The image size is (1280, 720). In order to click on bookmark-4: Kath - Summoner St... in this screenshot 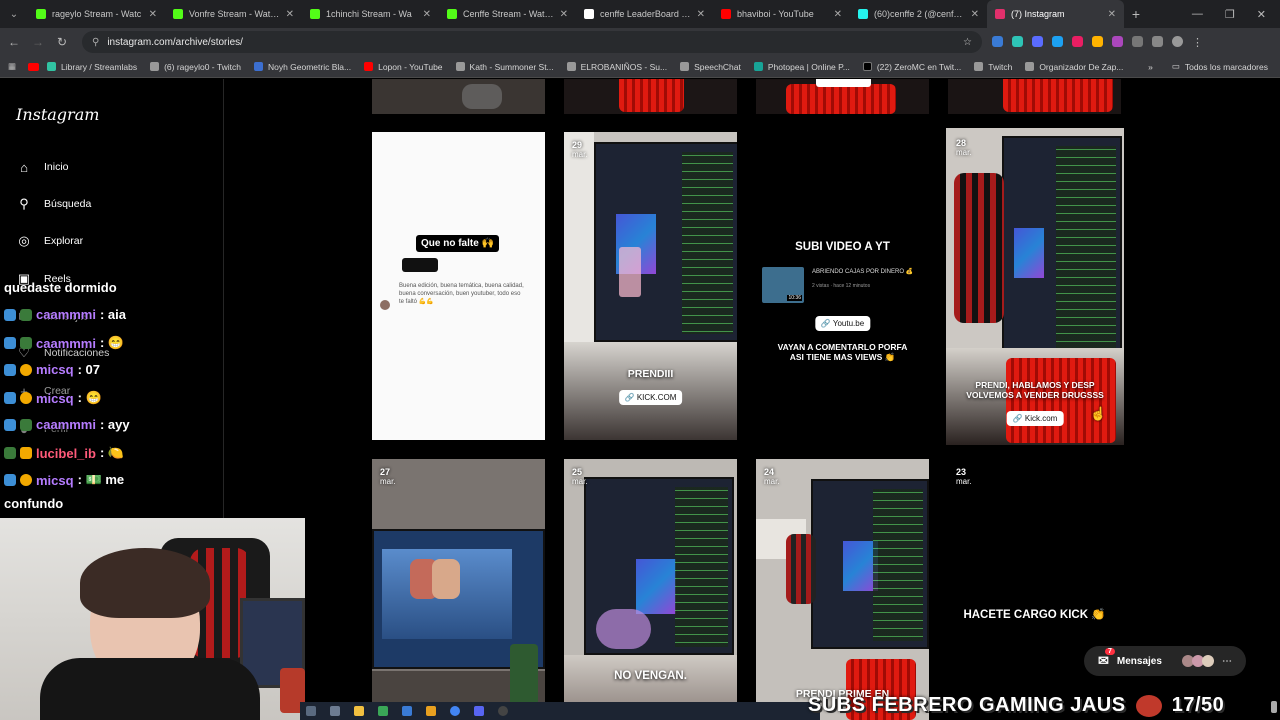, I will do `click(504, 67)`.